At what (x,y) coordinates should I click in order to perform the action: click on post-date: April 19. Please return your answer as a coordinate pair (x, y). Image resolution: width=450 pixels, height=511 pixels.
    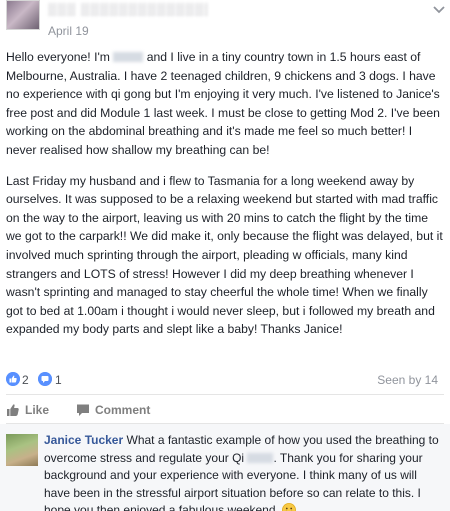
    Looking at the image, I should click on (68, 31).